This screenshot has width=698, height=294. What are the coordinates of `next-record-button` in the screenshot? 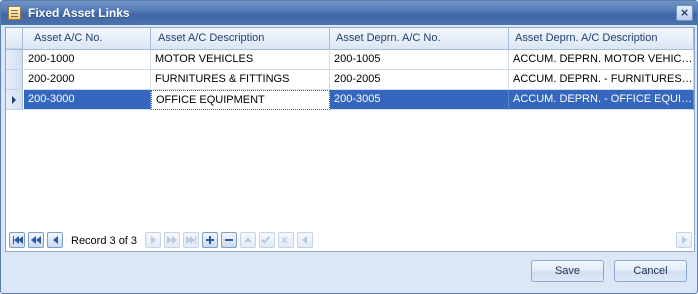 It's located at (153, 240).